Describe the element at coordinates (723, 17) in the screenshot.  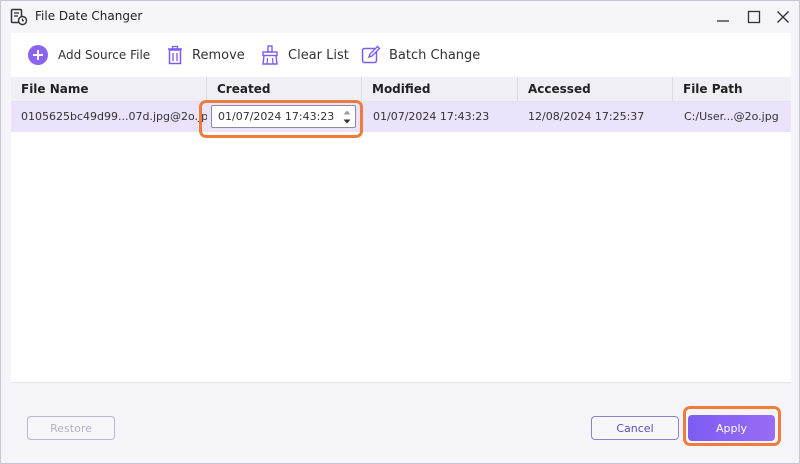
I see `minimize-icon` at that location.